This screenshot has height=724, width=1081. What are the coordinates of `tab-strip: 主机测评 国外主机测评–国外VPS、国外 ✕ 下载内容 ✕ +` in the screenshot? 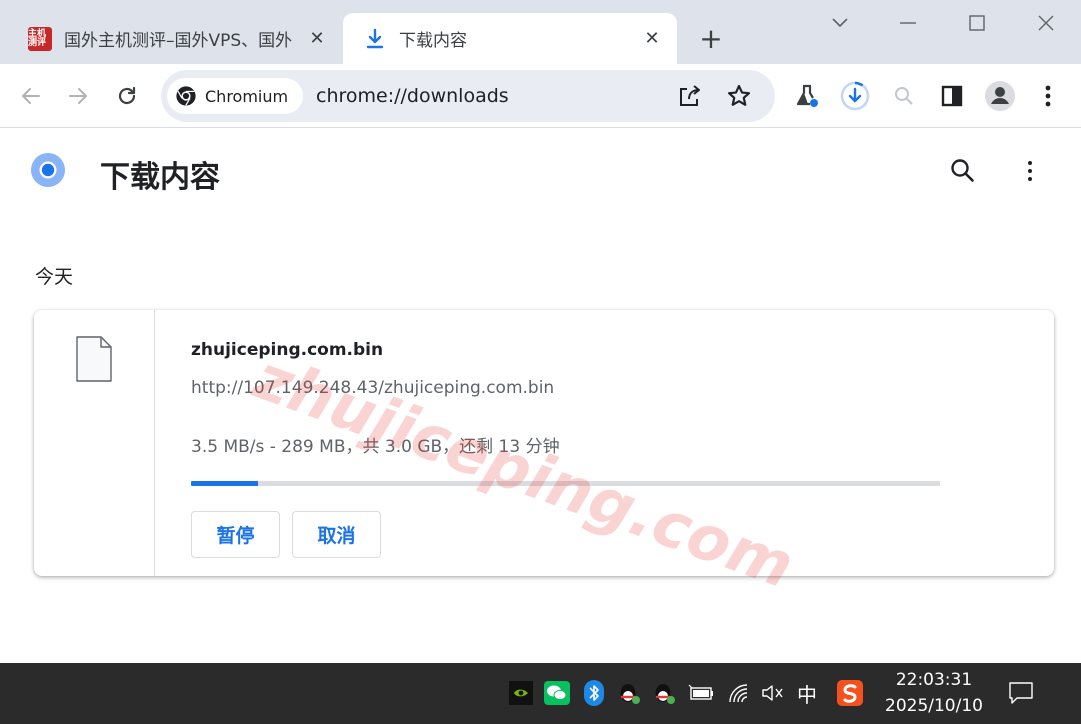 It's located at (540, 32).